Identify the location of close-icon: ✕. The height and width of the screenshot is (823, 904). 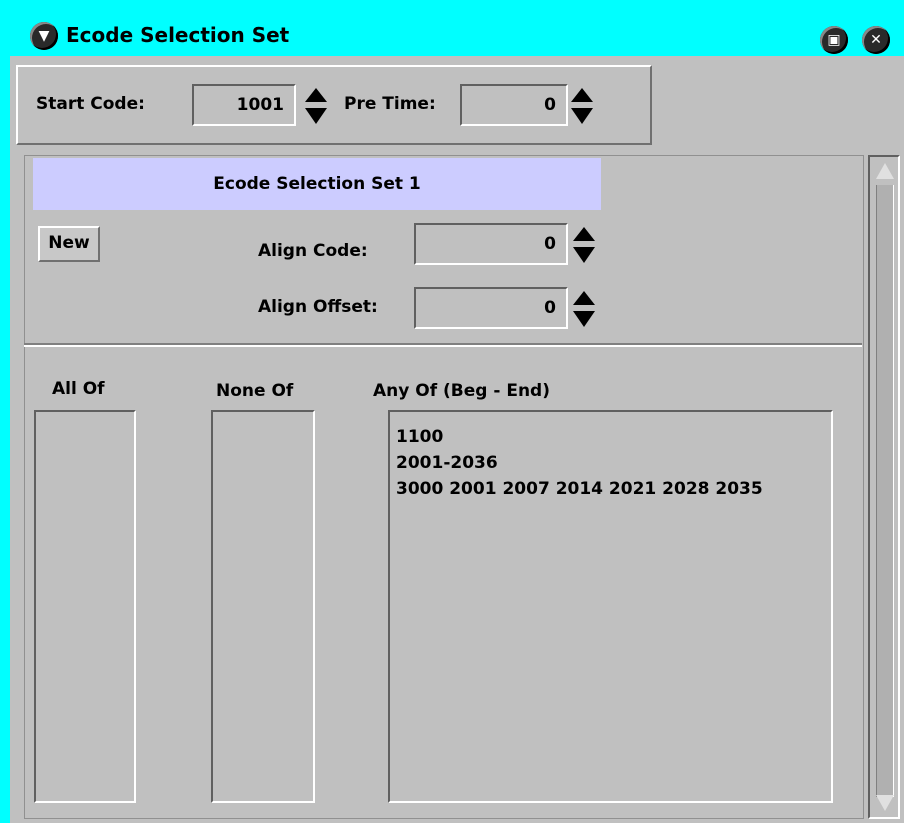
(876, 40).